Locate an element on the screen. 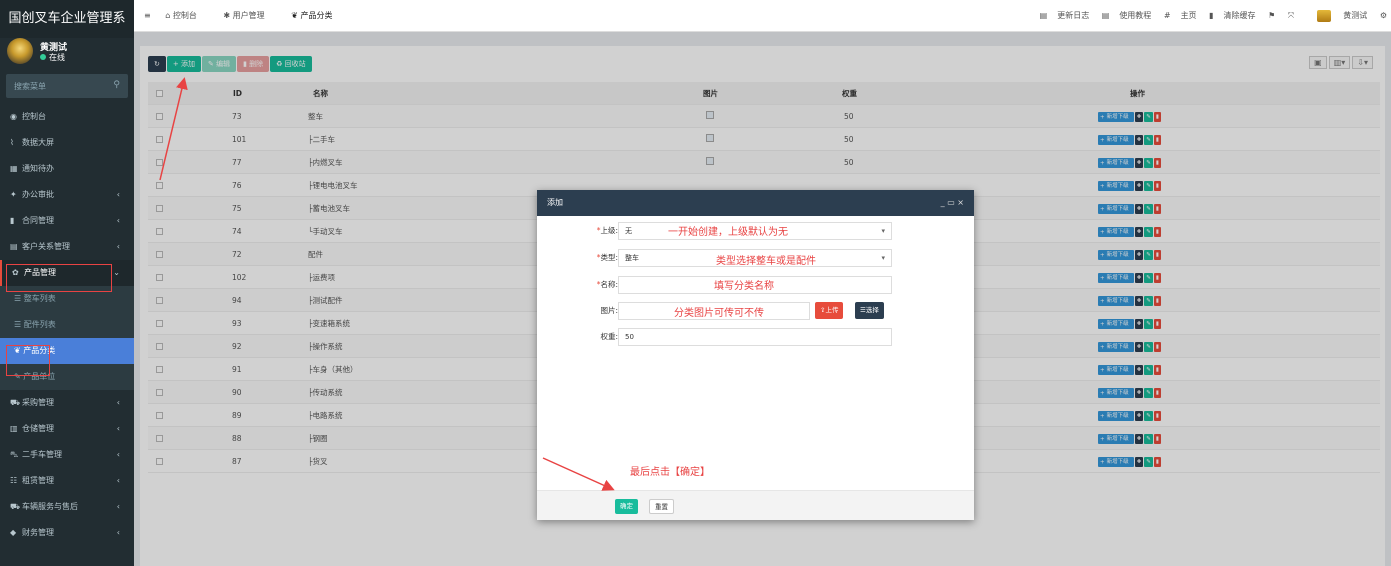  link-label: 清除缓存 is located at coordinates (1239, 15).